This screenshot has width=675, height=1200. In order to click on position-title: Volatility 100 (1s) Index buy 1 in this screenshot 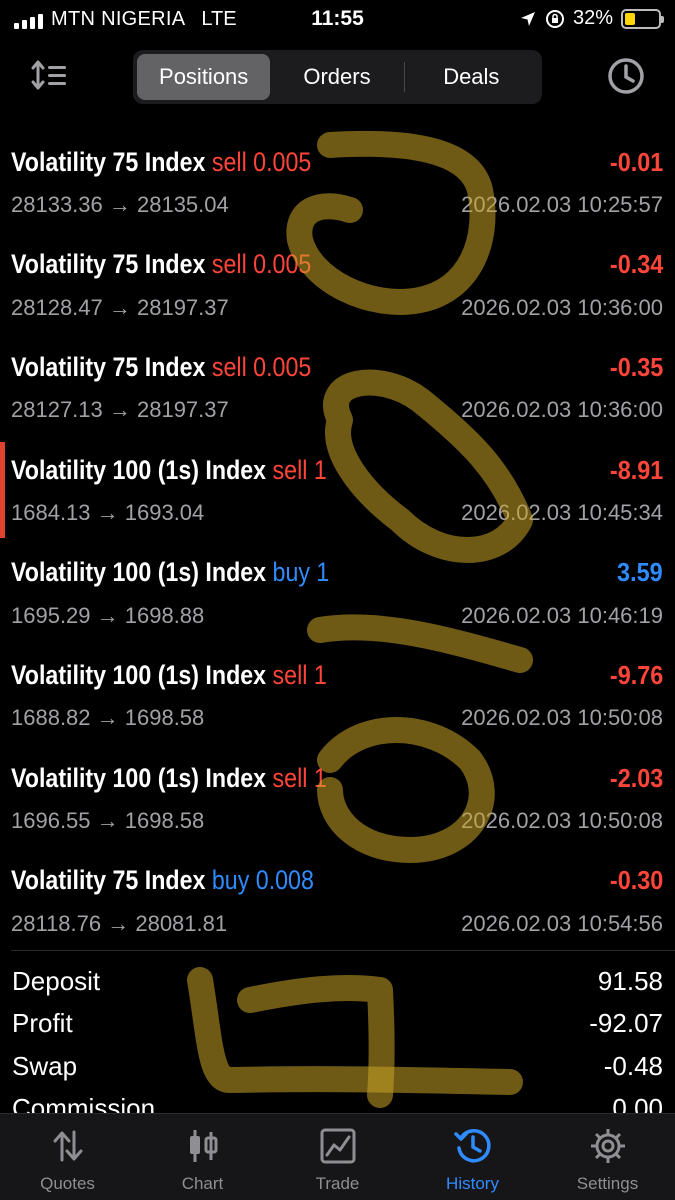, I will do `click(170, 572)`.